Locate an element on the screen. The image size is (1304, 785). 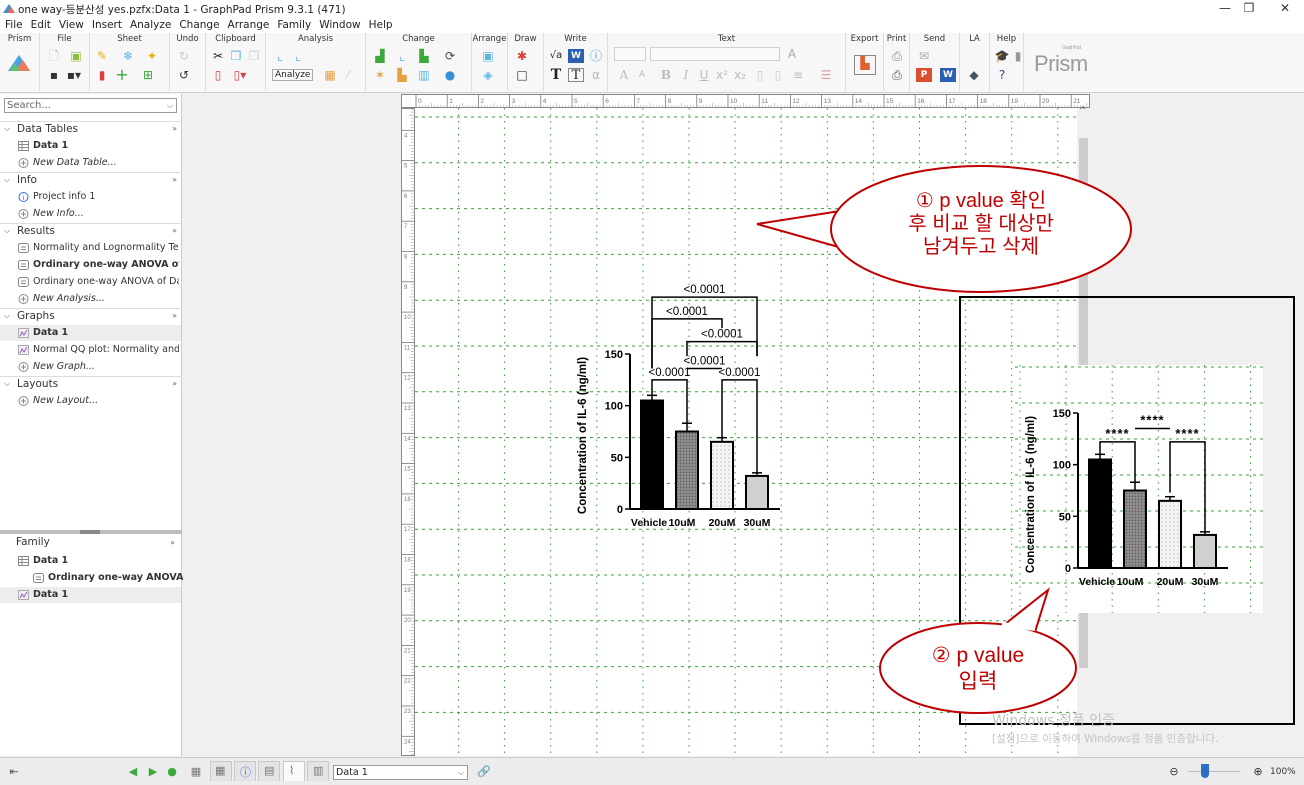
menu-edit: Edit is located at coordinates (41, 25).